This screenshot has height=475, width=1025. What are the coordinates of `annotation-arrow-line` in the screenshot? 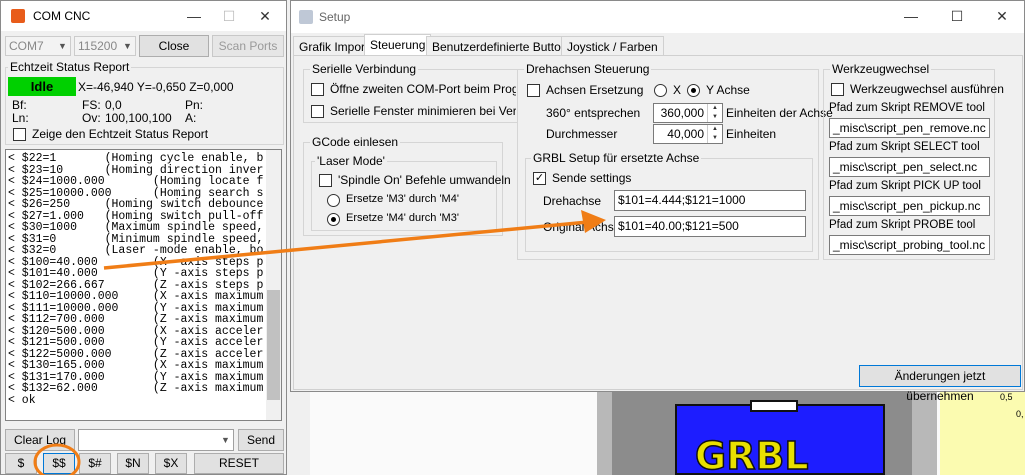 It's located at (346, 245).